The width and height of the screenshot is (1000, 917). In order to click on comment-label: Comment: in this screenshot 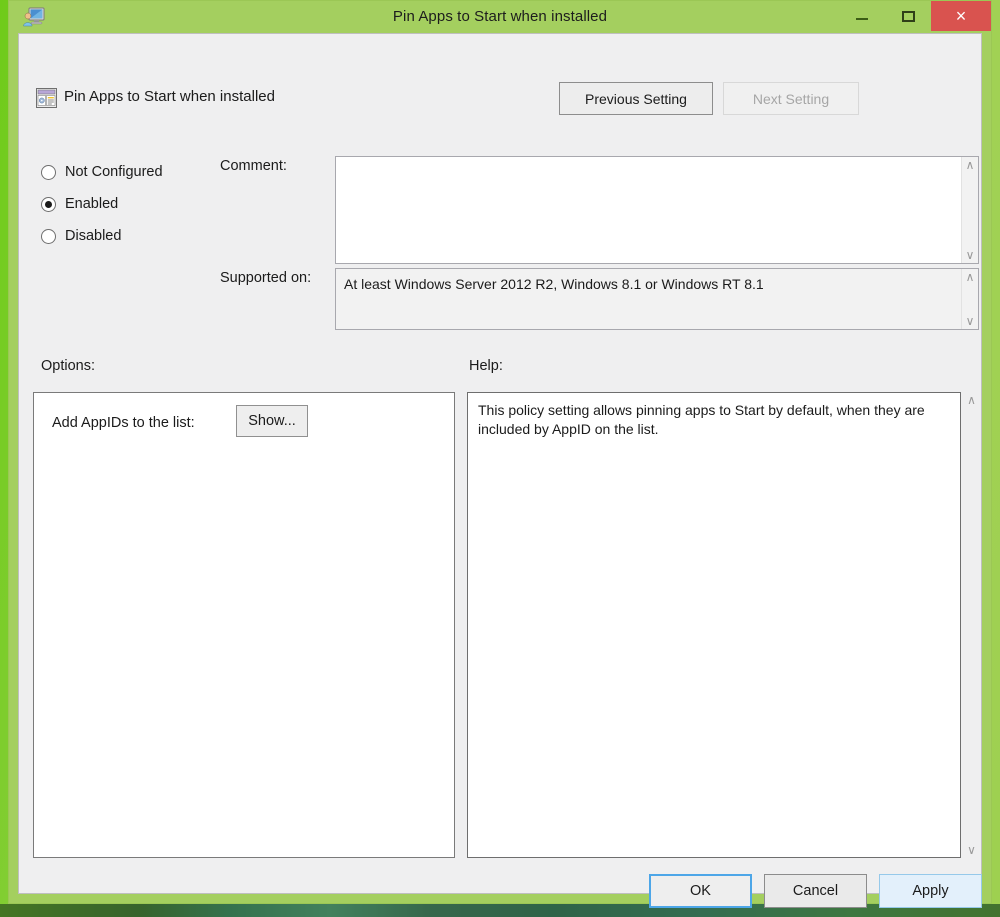, I will do `click(253, 166)`.